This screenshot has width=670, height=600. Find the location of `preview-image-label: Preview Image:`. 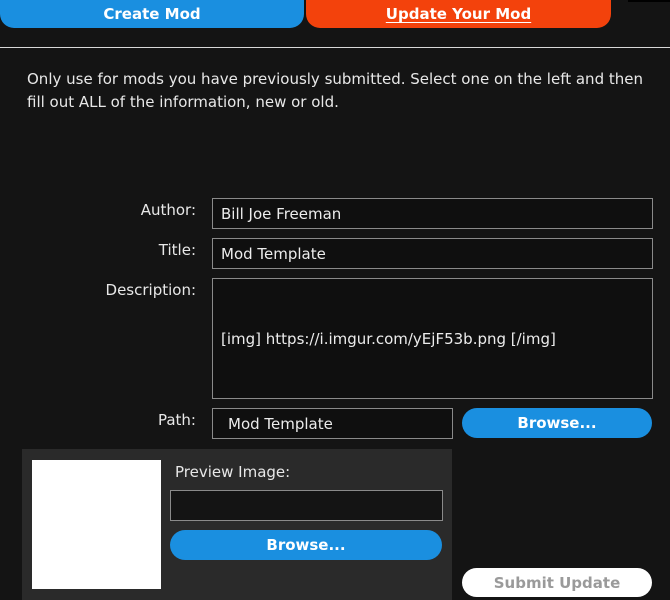

preview-image-label: Preview Image: is located at coordinates (233, 472).